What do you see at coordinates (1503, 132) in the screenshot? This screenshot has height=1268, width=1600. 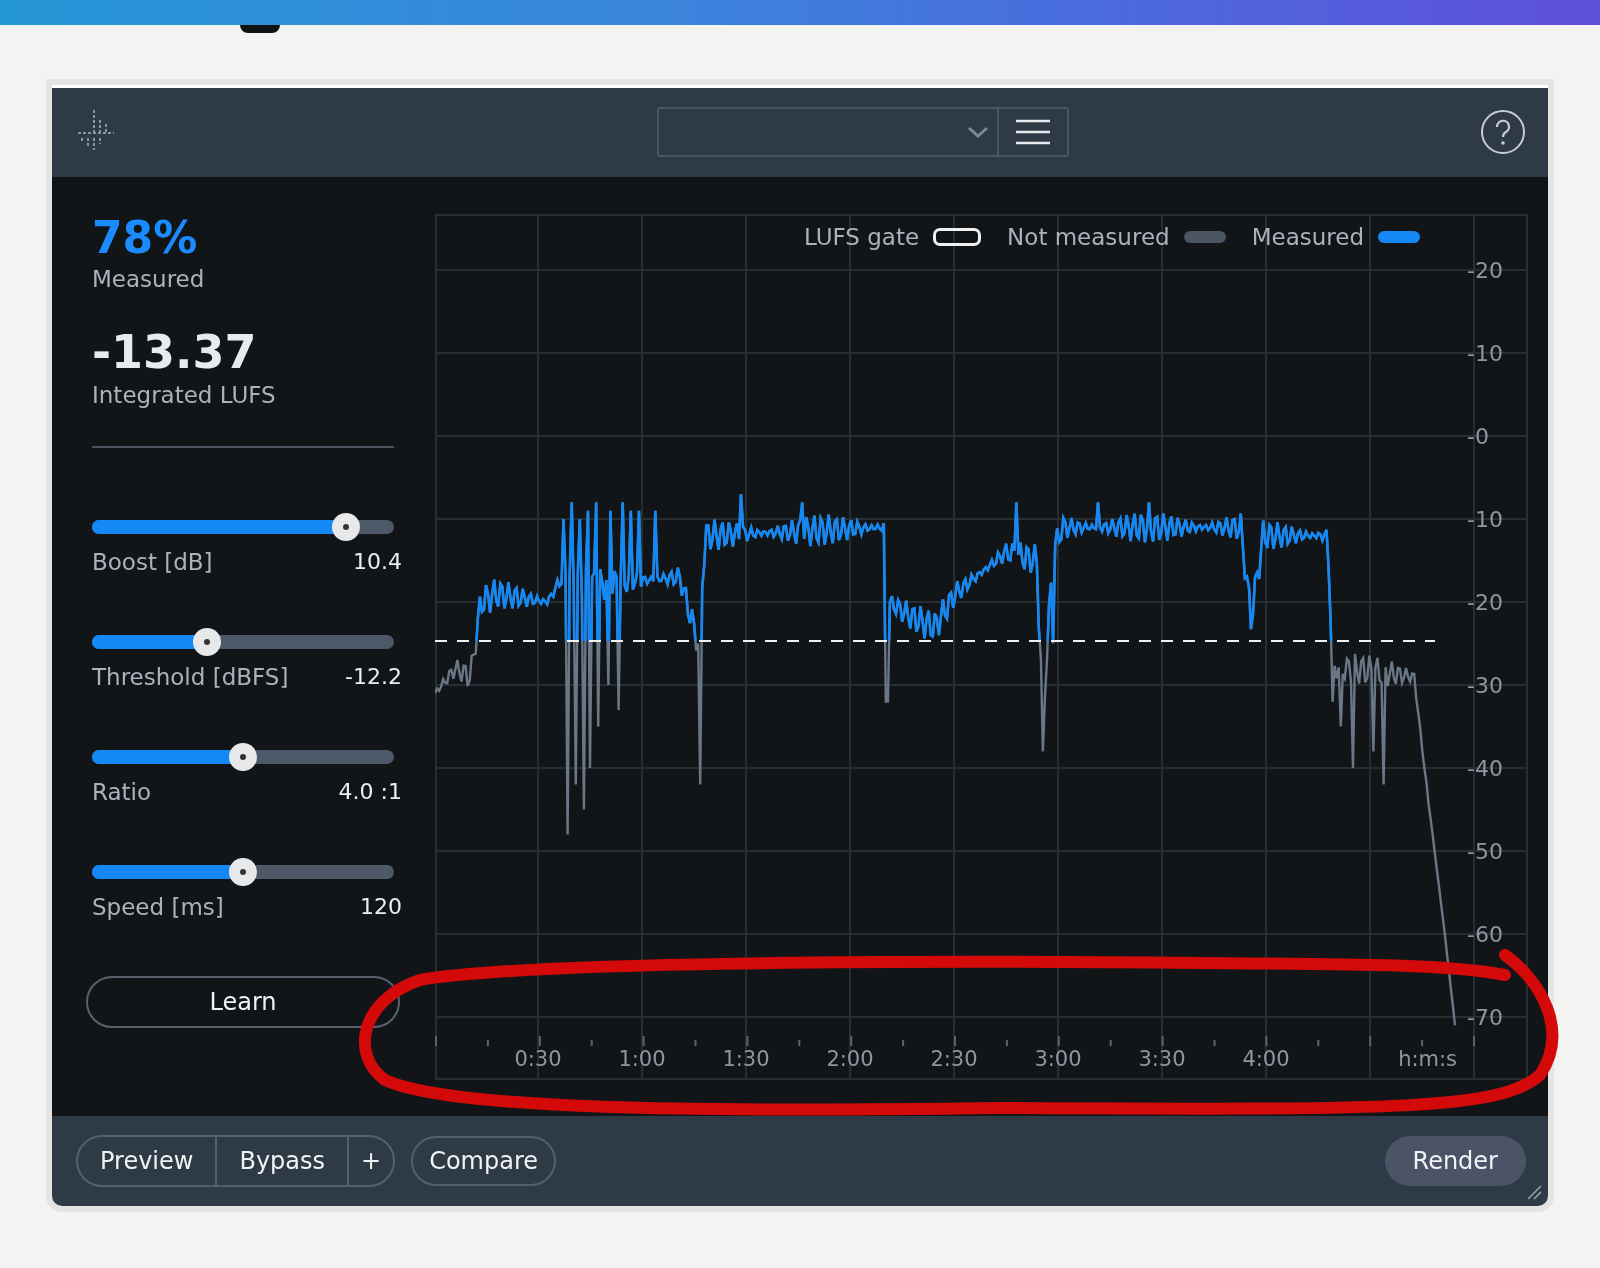 I see `help-icon` at bounding box center [1503, 132].